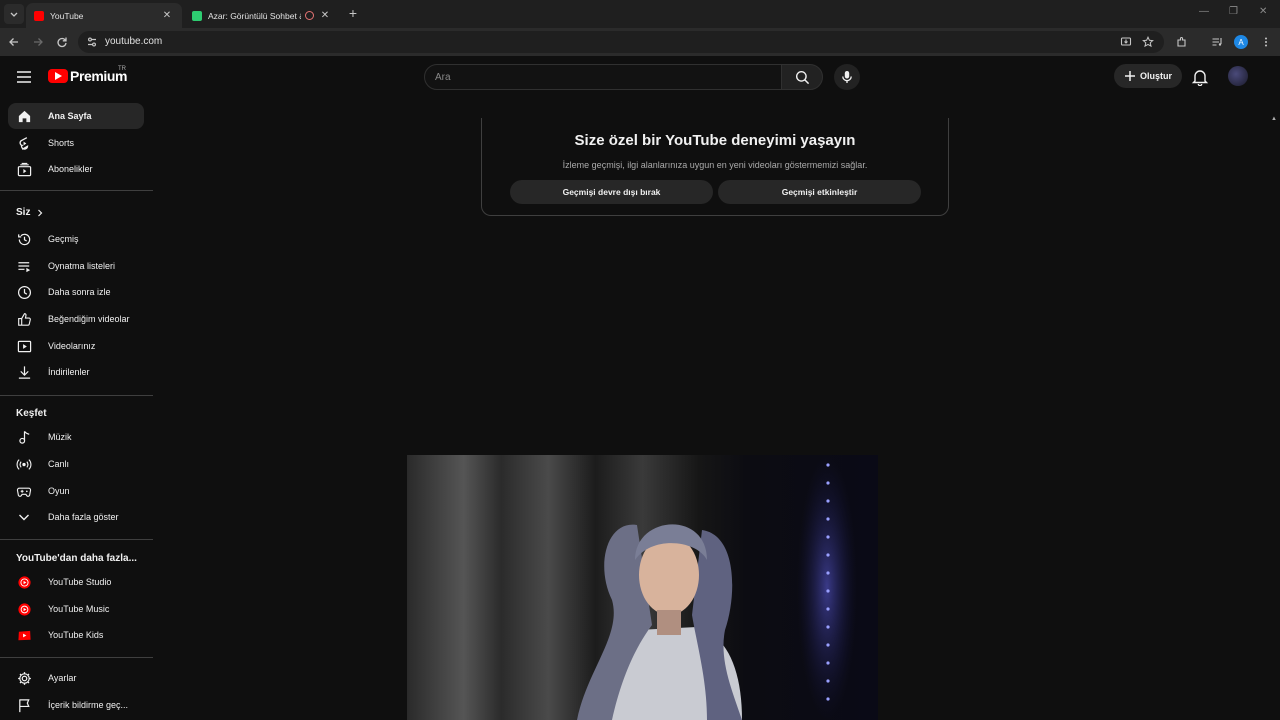  Describe the element at coordinates (24, 609) in the screenshot. I see `youtube-music-icon` at that location.